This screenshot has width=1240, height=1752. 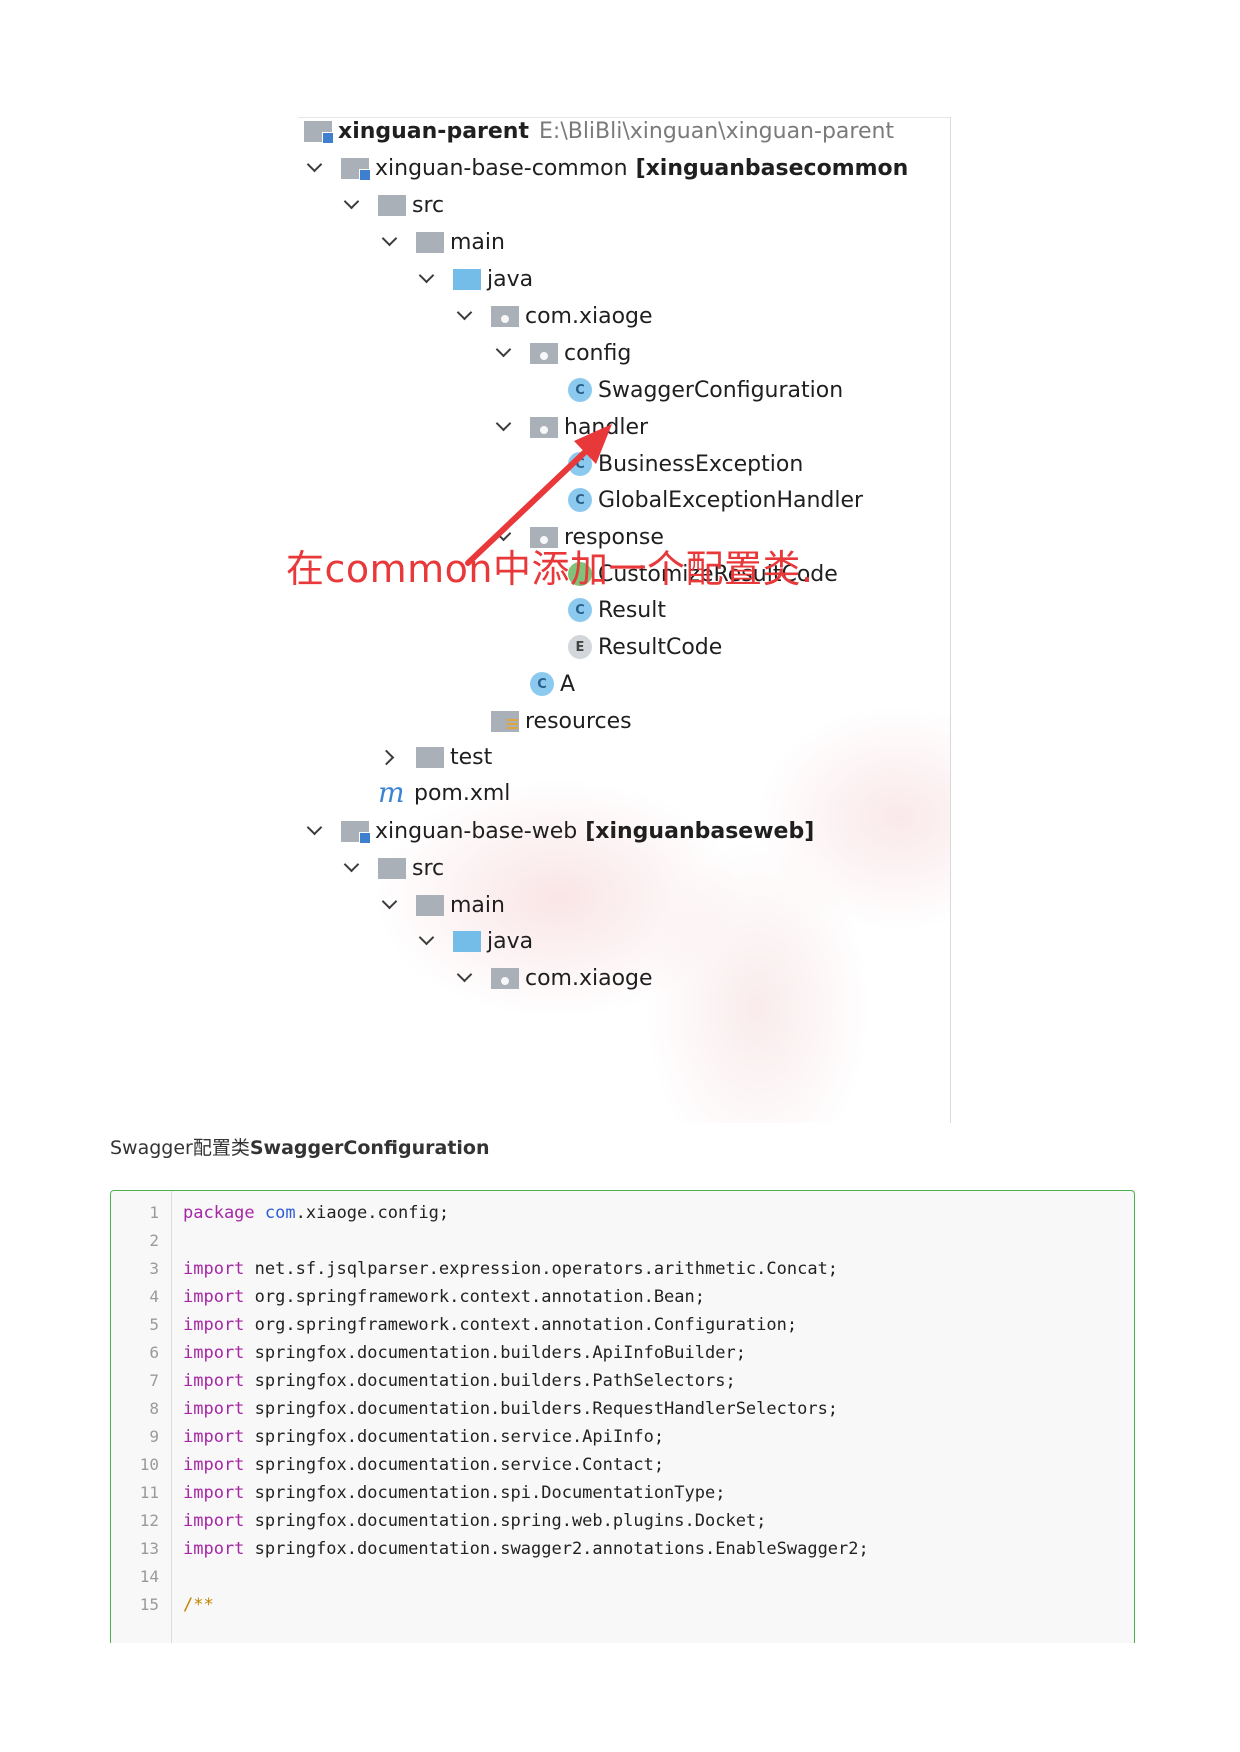 What do you see at coordinates (561, 353) in the screenshot?
I see `tree-item-config: config` at bounding box center [561, 353].